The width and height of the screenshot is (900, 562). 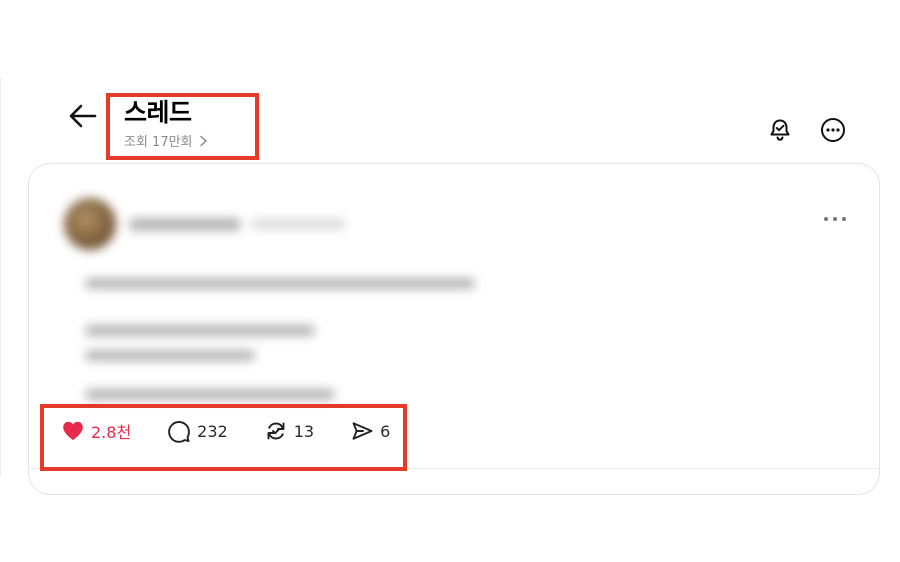 I want to click on post-time, so click(x=298, y=224).